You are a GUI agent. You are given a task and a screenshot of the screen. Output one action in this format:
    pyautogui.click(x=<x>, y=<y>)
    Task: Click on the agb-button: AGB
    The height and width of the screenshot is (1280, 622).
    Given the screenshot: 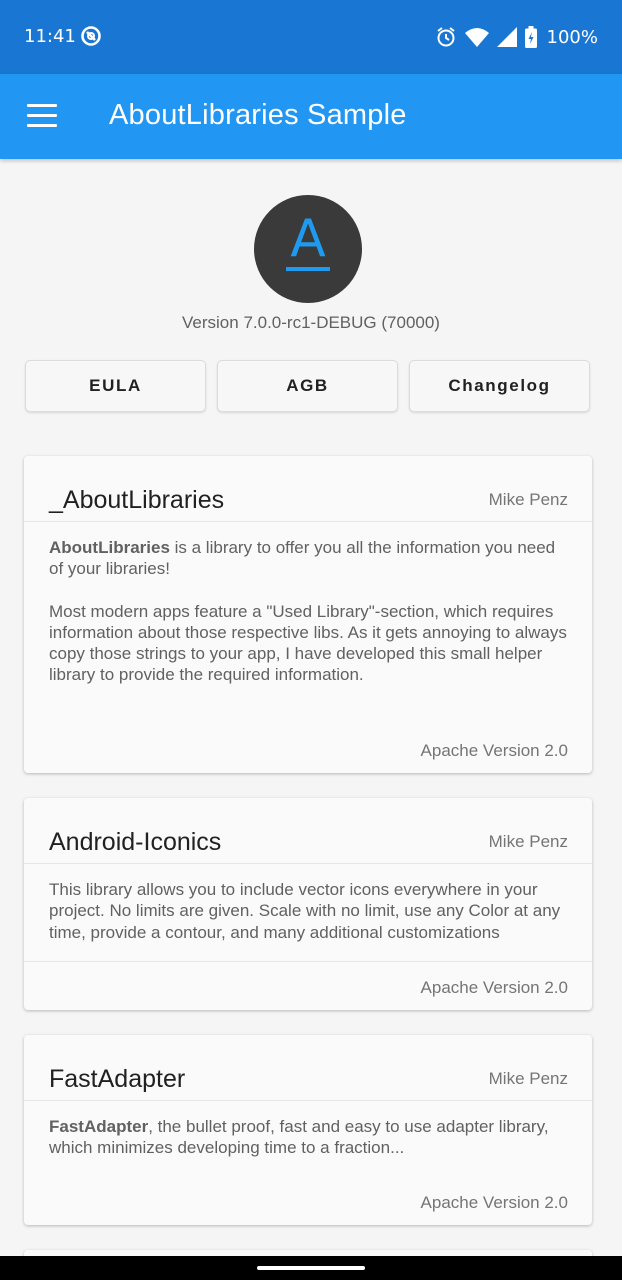 What is the action you would take?
    pyautogui.click(x=307, y=386)
    